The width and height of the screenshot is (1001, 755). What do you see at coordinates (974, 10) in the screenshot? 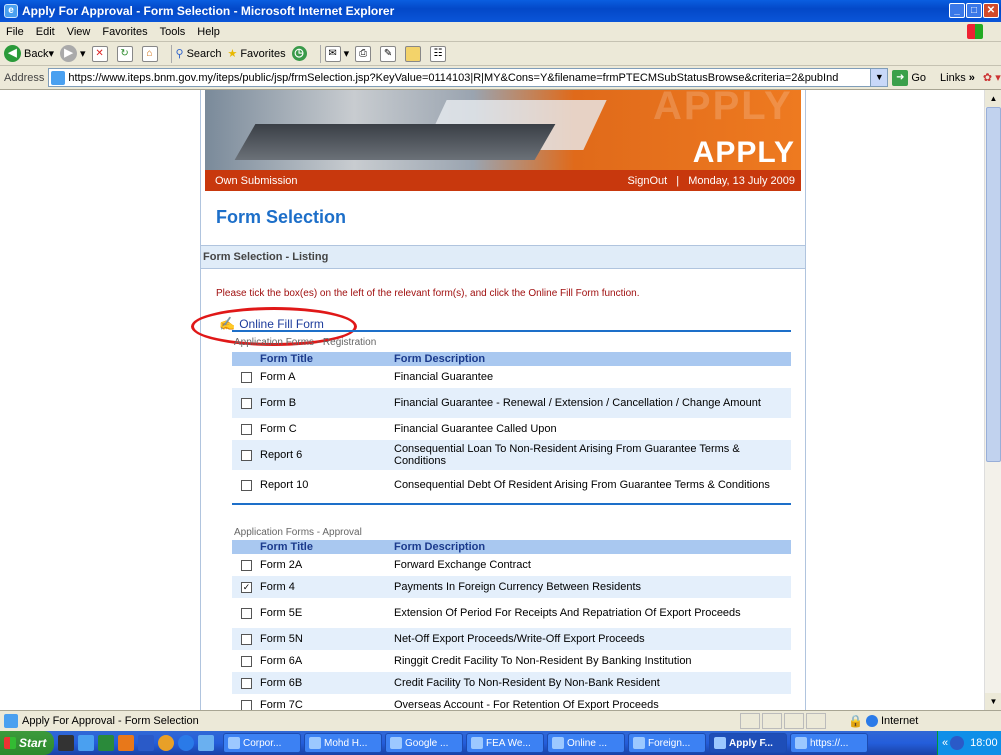
I see `maximize-button: □` at bounding box center [974, 10].